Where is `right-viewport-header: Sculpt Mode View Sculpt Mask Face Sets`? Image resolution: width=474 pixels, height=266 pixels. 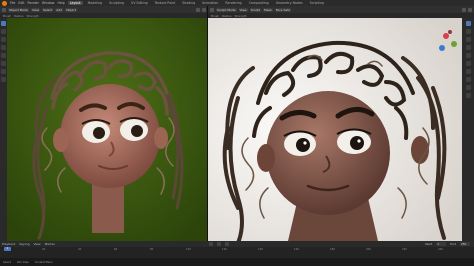 right-viewport-header: Sculpt Mode View Sculpt Mask Face Sets is located at coordinates (341, 9).